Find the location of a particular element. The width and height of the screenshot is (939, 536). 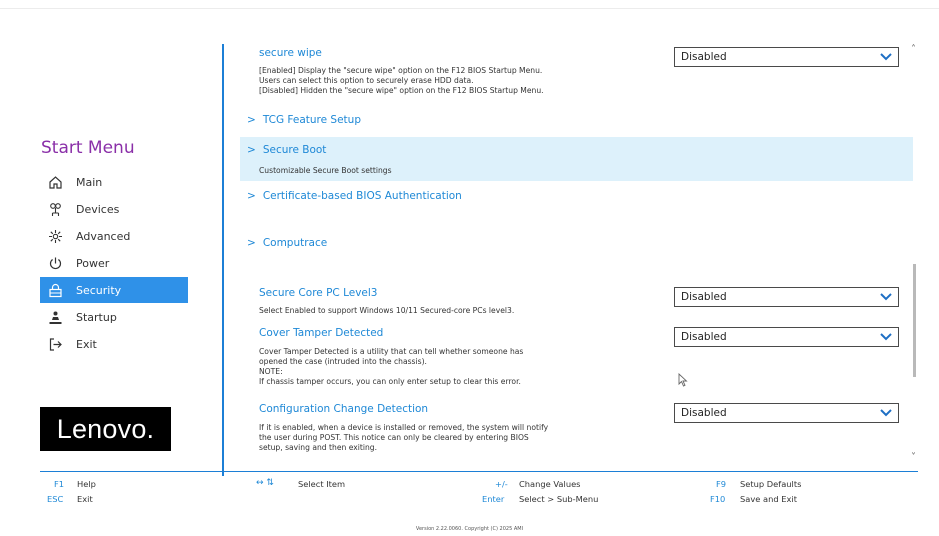

f1-key: F1 is located at coordinates (59, 484).